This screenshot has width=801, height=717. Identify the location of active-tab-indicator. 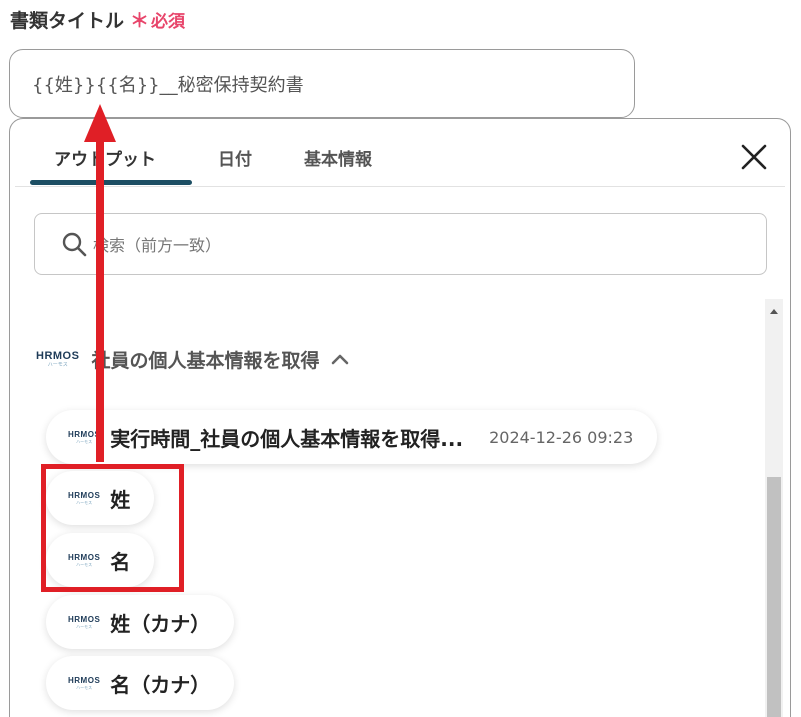
(111, 182).